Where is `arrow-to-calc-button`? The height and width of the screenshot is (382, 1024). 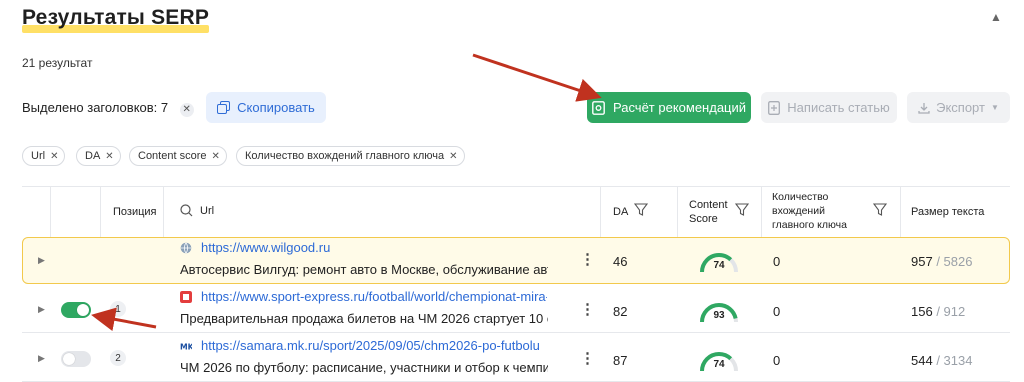 arrow-to-calc-button is located at coordinates (537, 77).